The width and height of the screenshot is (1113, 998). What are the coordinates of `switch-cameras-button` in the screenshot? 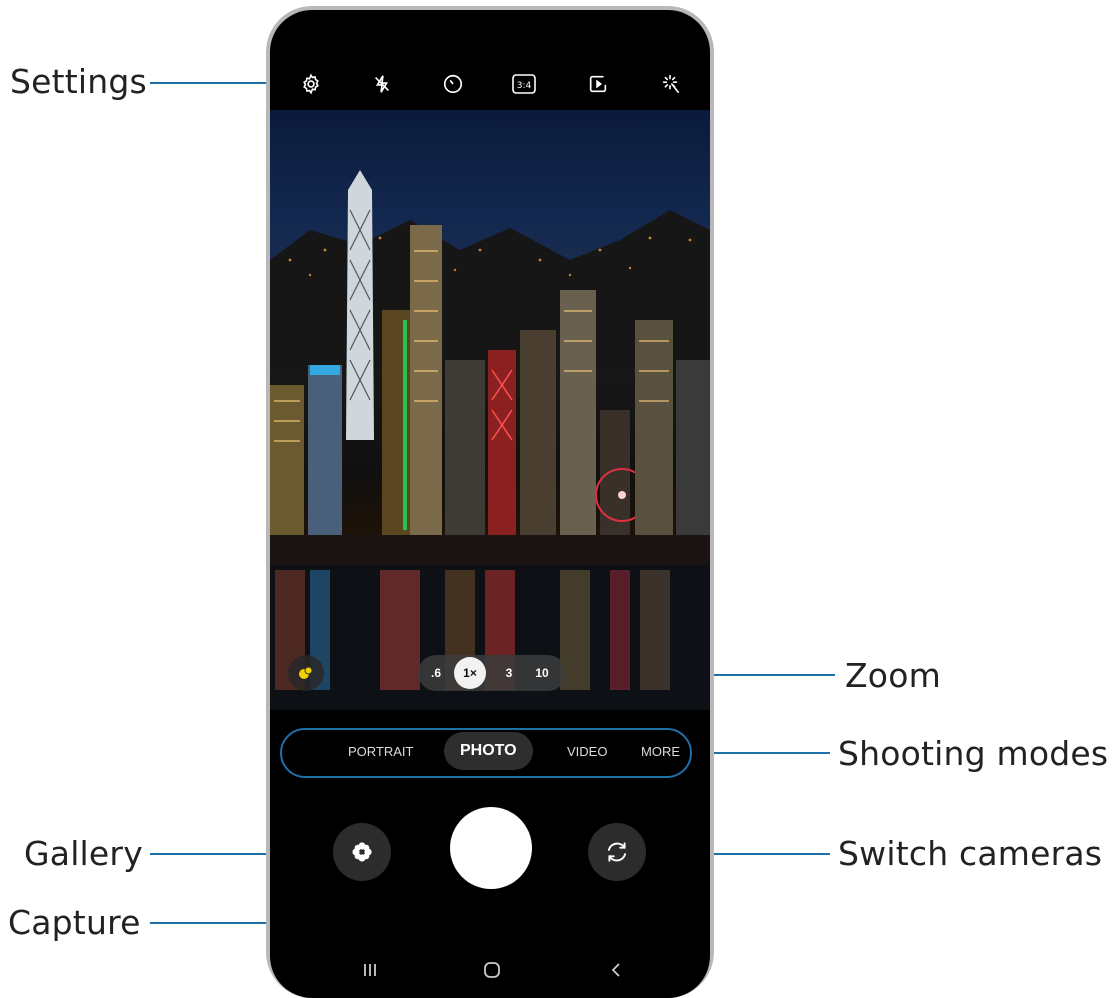 It's located at (617, 852).